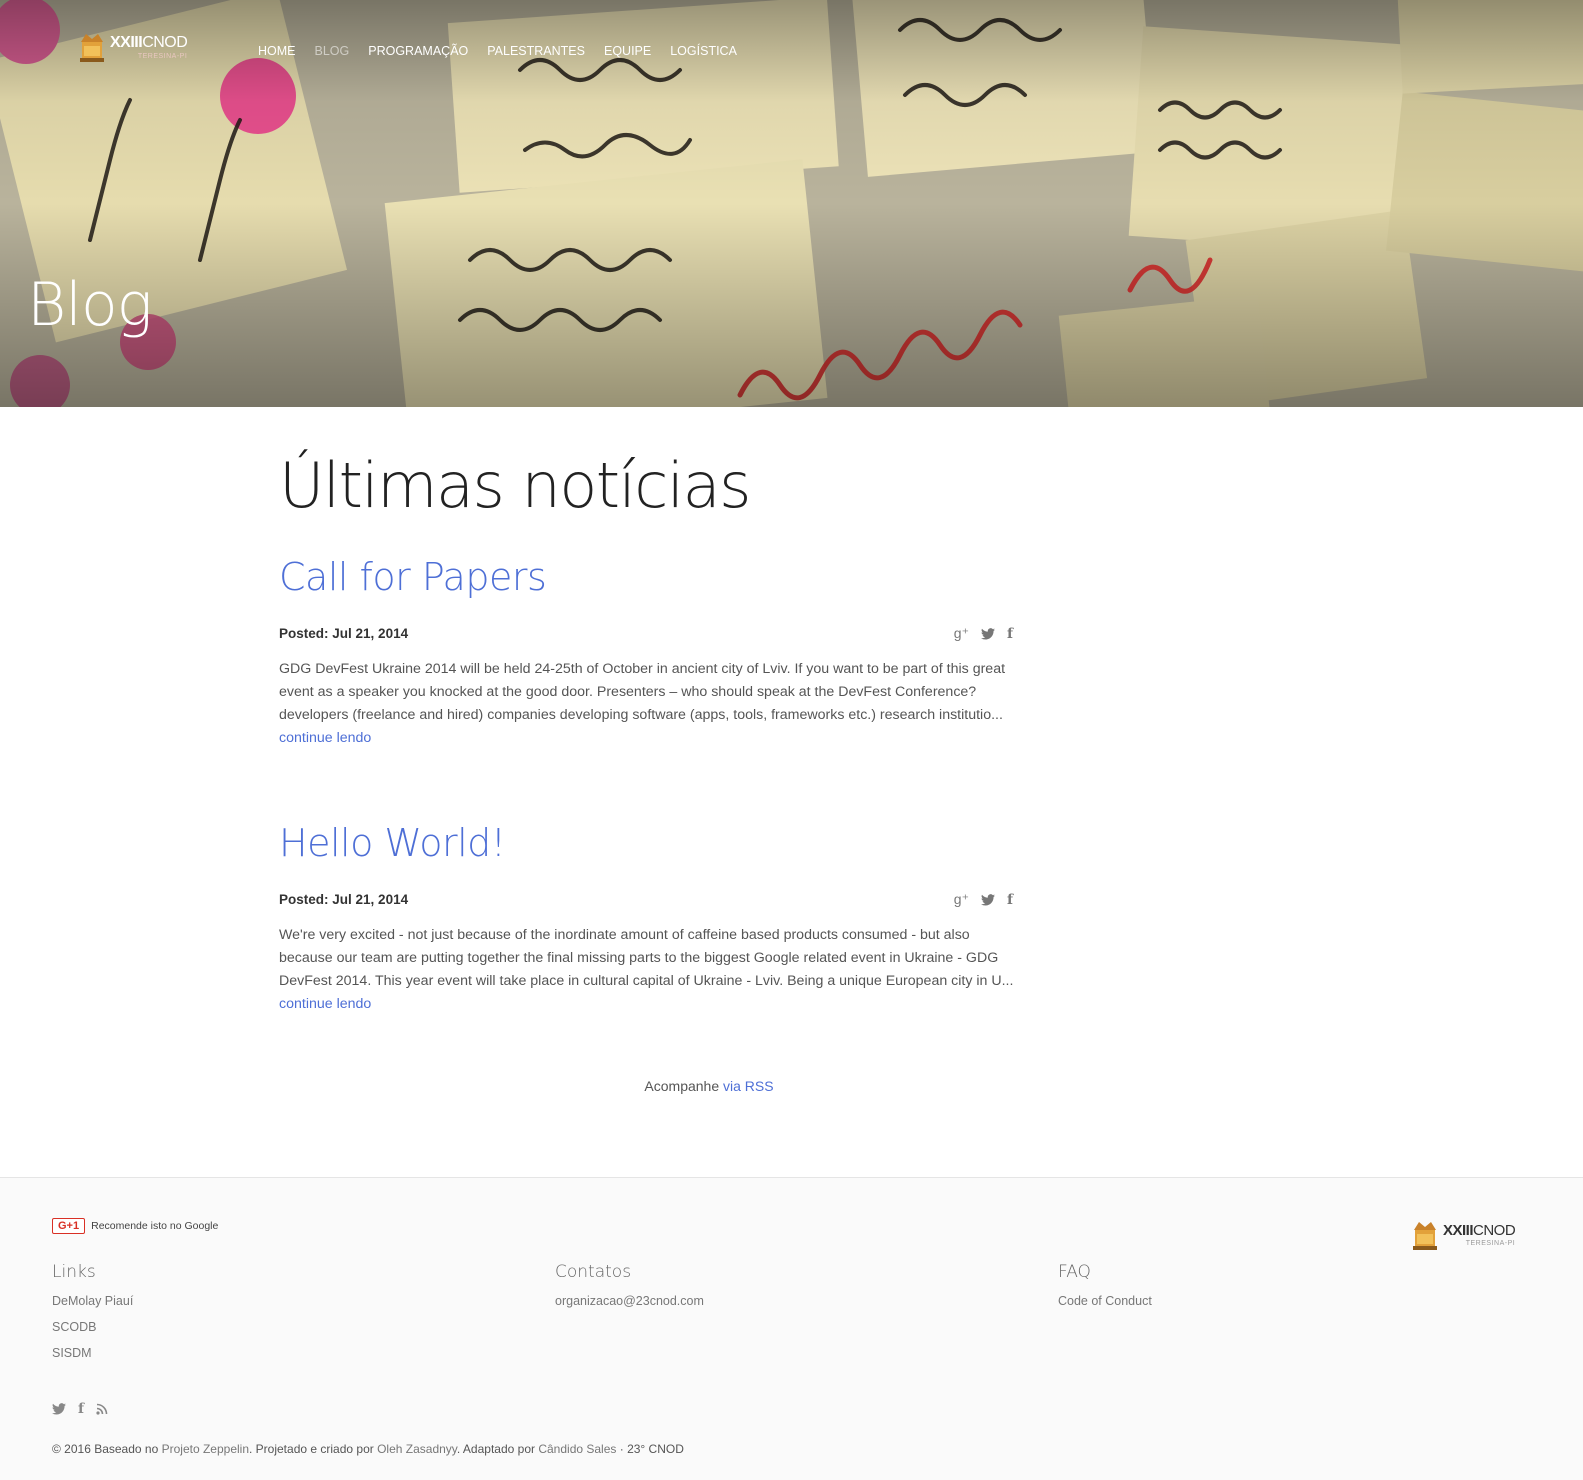  I want to click on copyright-suffix: · 23° CNOD, so click(651, 1449).